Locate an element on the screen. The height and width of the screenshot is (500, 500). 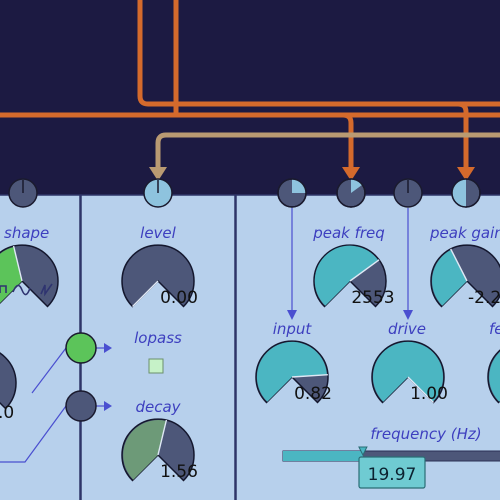
drive-label: drive is located at coordinates (407, 329).